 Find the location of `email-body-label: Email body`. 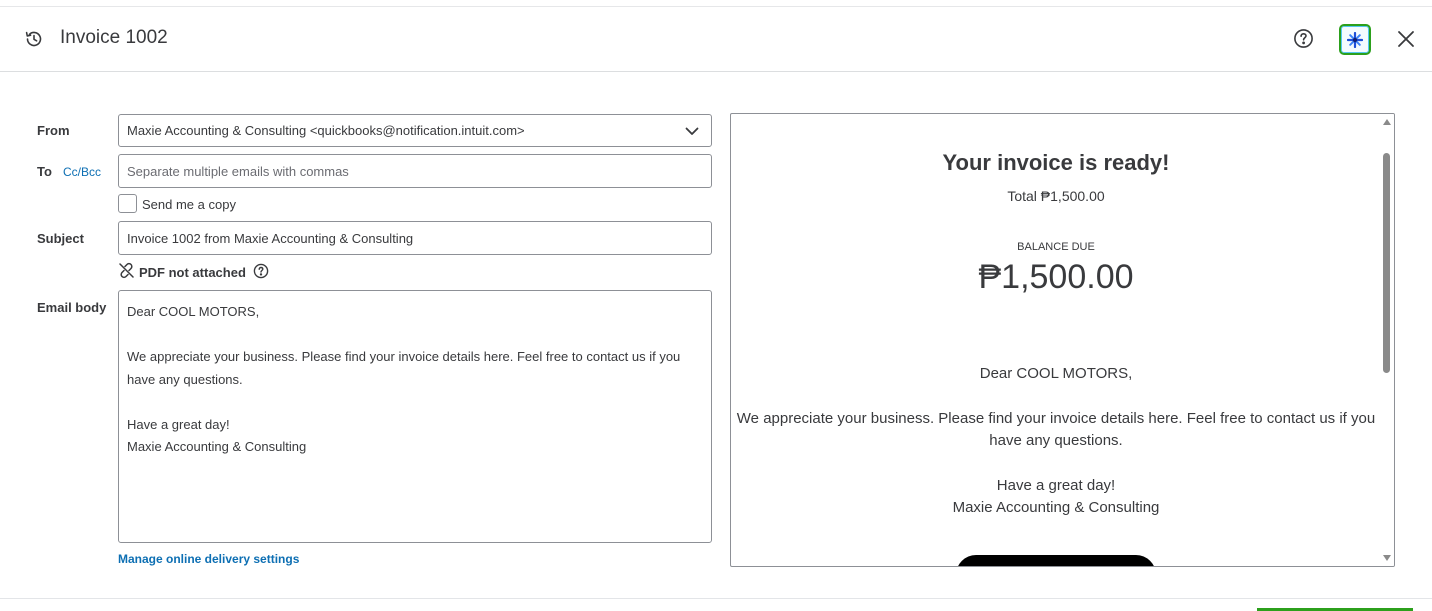

email-body-label: Email body is located at coordinates (72, 307).